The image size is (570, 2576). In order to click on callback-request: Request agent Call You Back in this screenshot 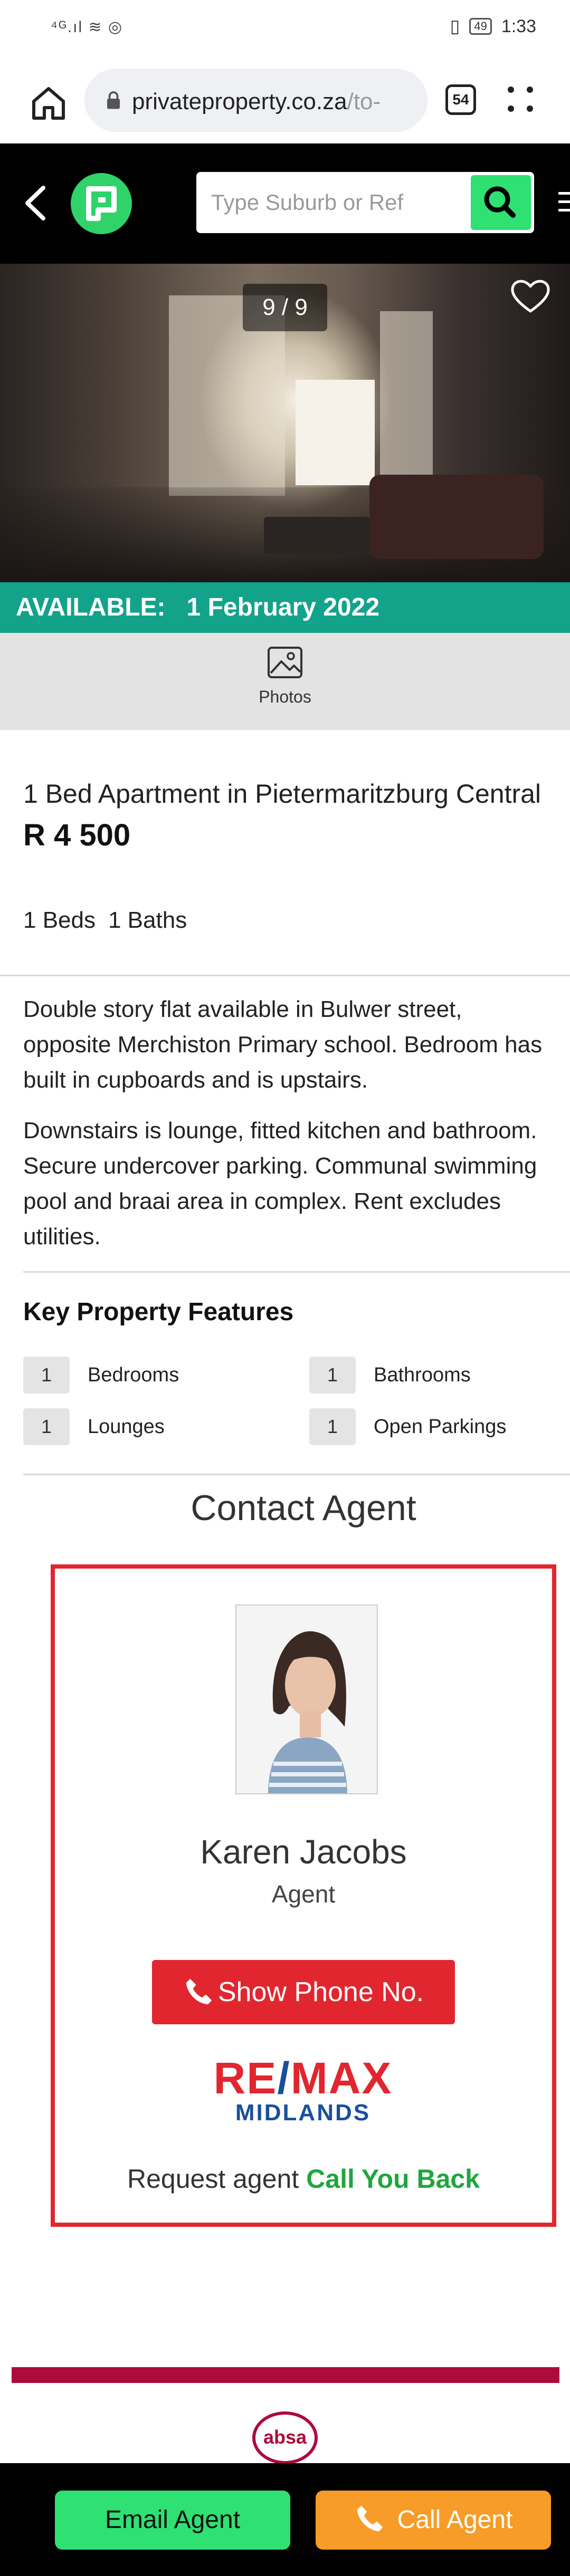, I will do `click(303, 2179)`.